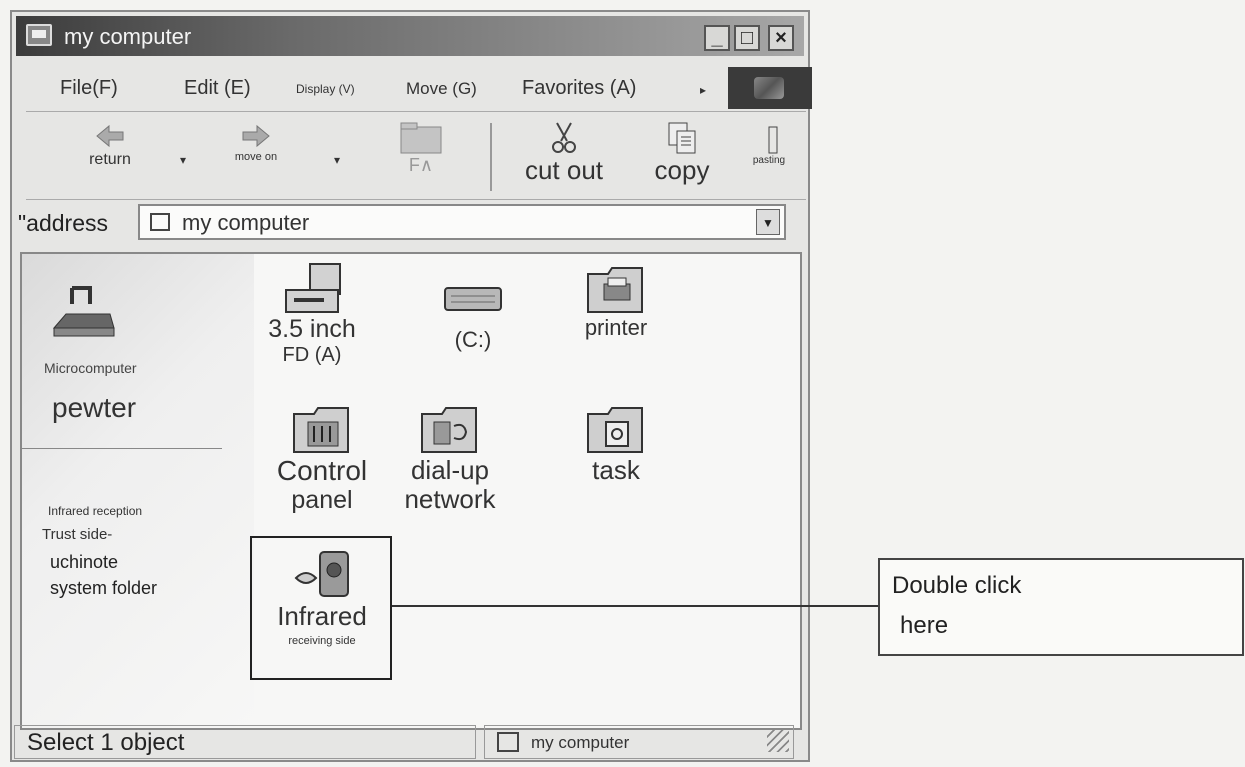  What do you see at coordinates (106, 742) in the screenshot?
I see `status-text: Select 1 object` at bounding box center [106, 742].